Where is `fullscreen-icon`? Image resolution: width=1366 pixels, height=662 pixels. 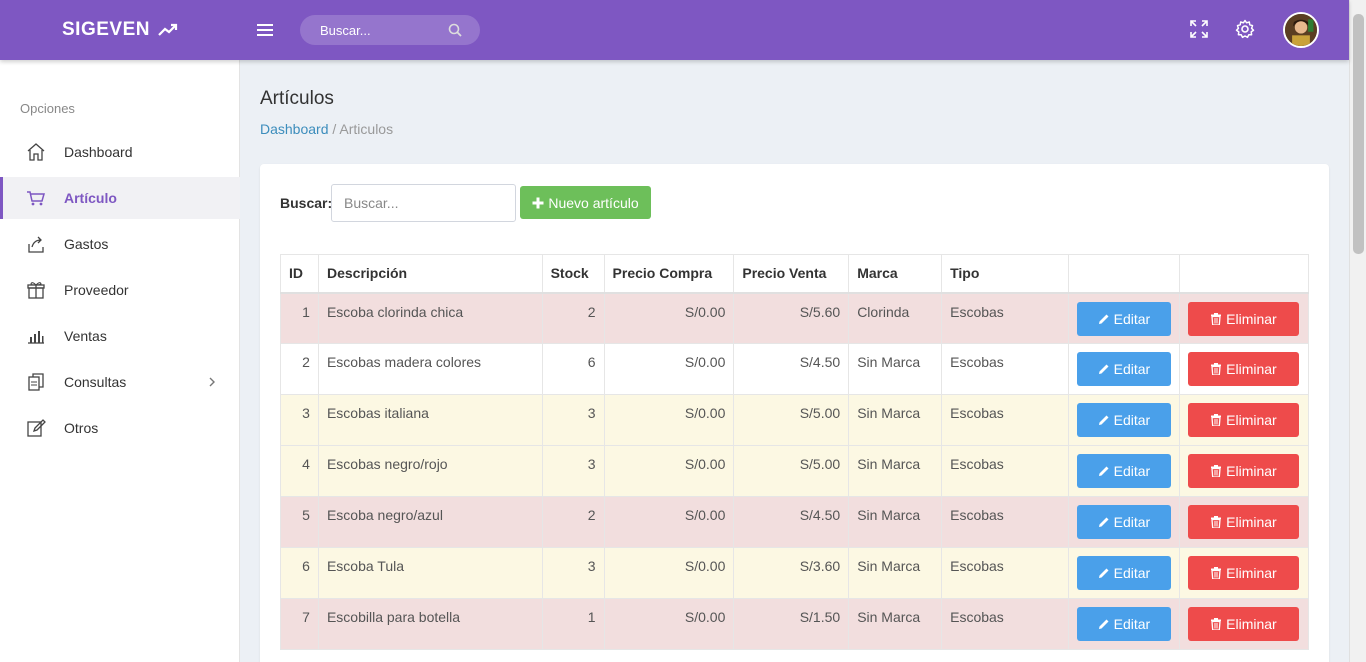
fullscreen-icon is located at coordinates (1199, 29).